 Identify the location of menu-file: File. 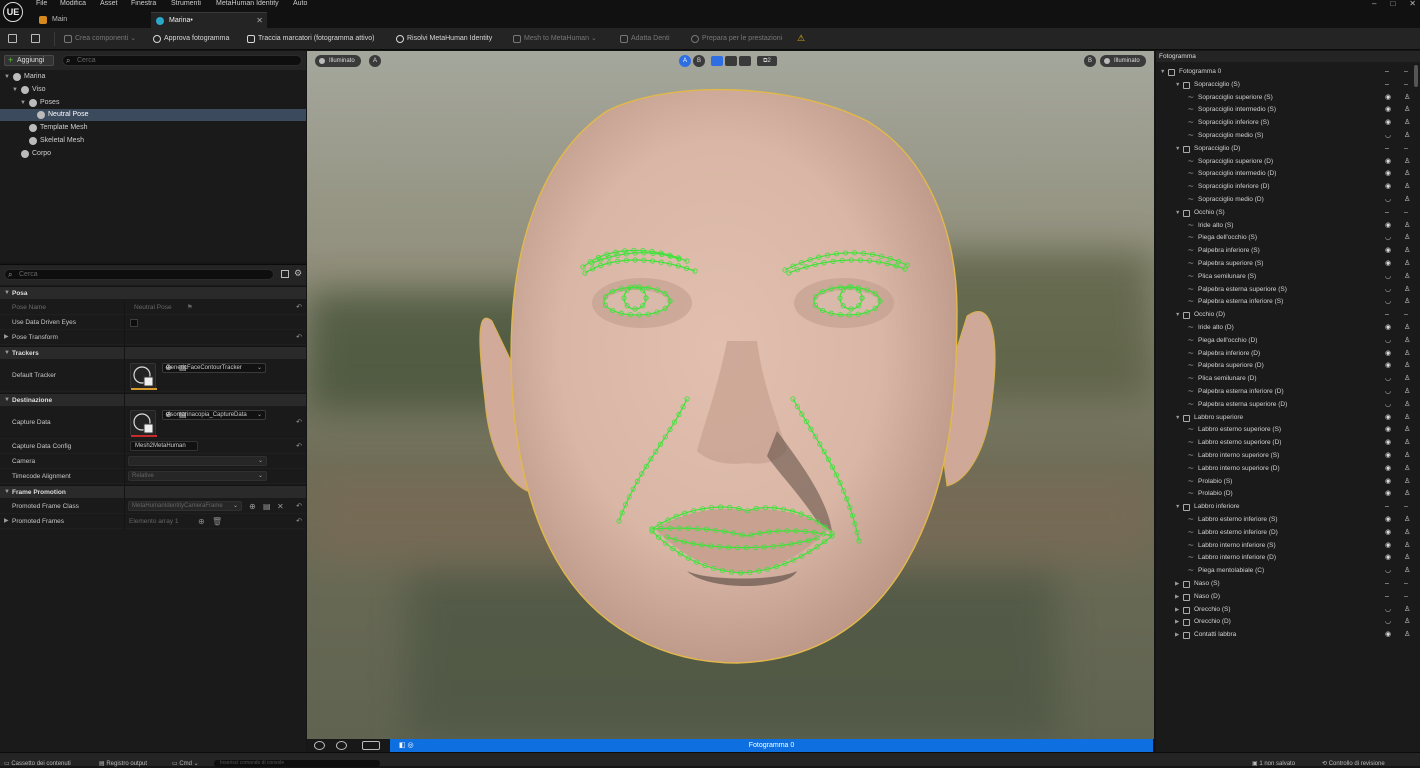
(41, 5).